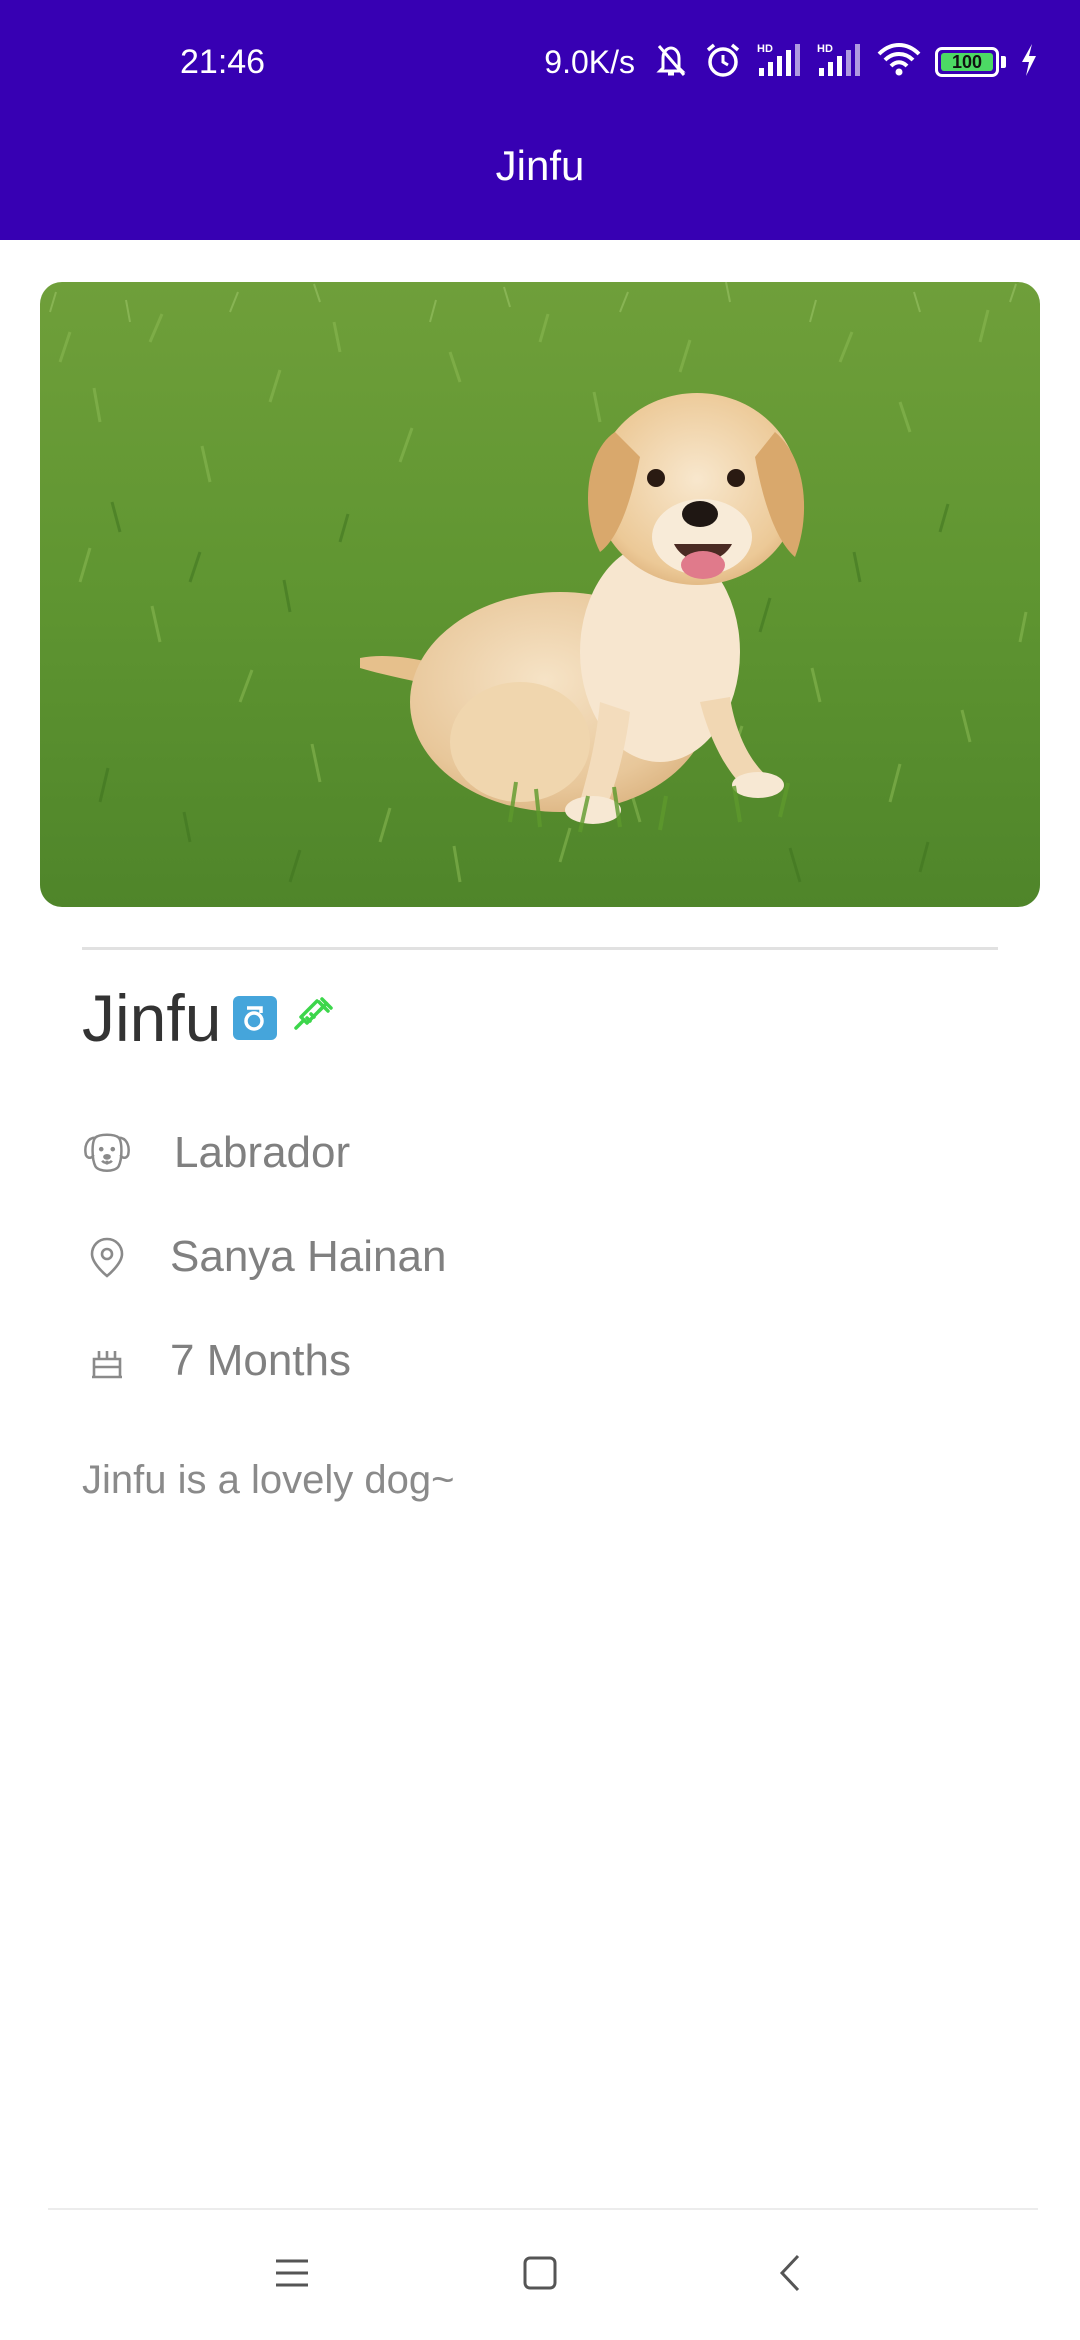  I want to click on age-text: 7 Months, so click(260, 1360).